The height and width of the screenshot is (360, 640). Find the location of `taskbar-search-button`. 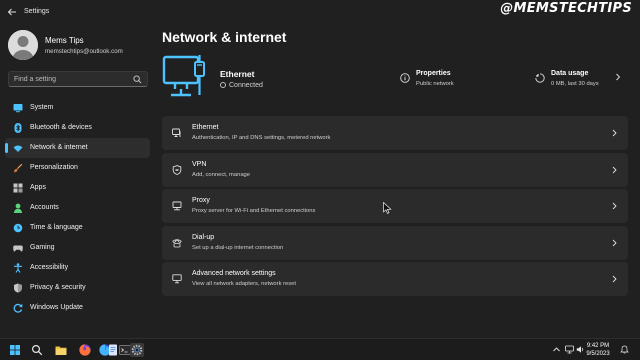

taskbar-search-button is located at coordinates (37, 350).